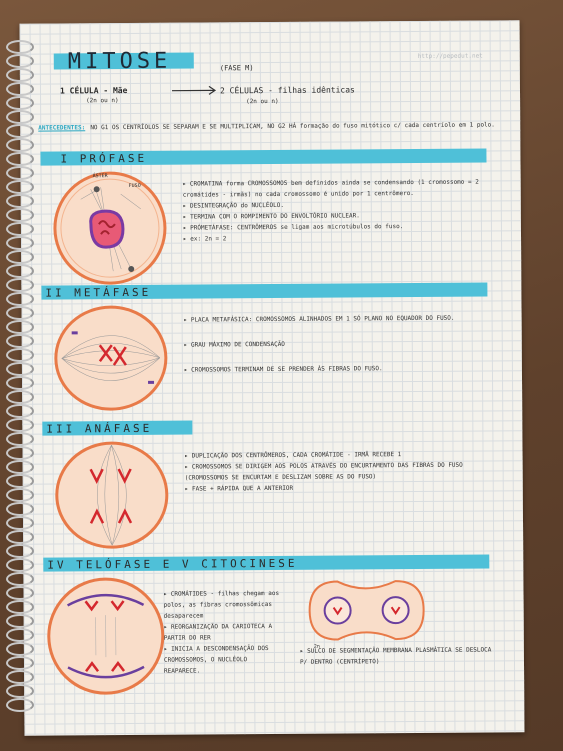  I want to click on prophase-heading: I PRÓFASE, so click(104, 158).